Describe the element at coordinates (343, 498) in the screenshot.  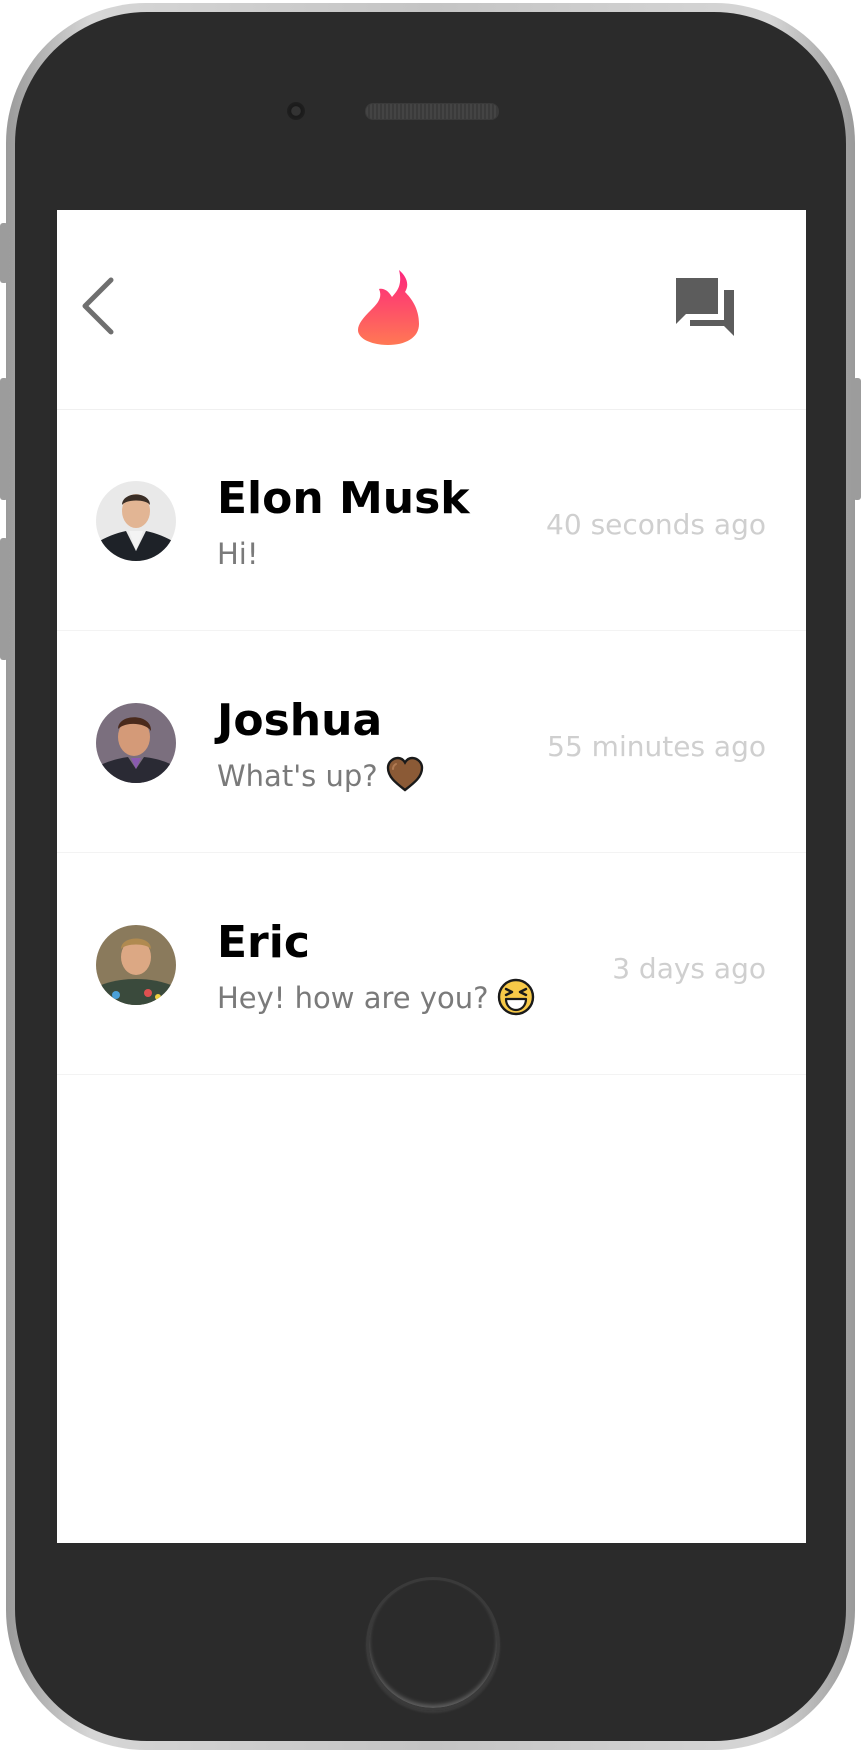
I see `contact-name: Elon Musk` at that location.